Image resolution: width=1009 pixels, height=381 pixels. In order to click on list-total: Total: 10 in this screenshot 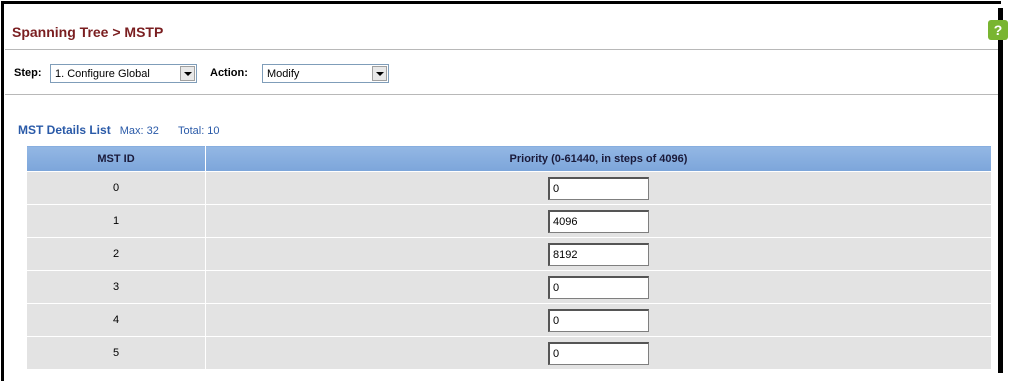, I will do `click(198, 131)`.